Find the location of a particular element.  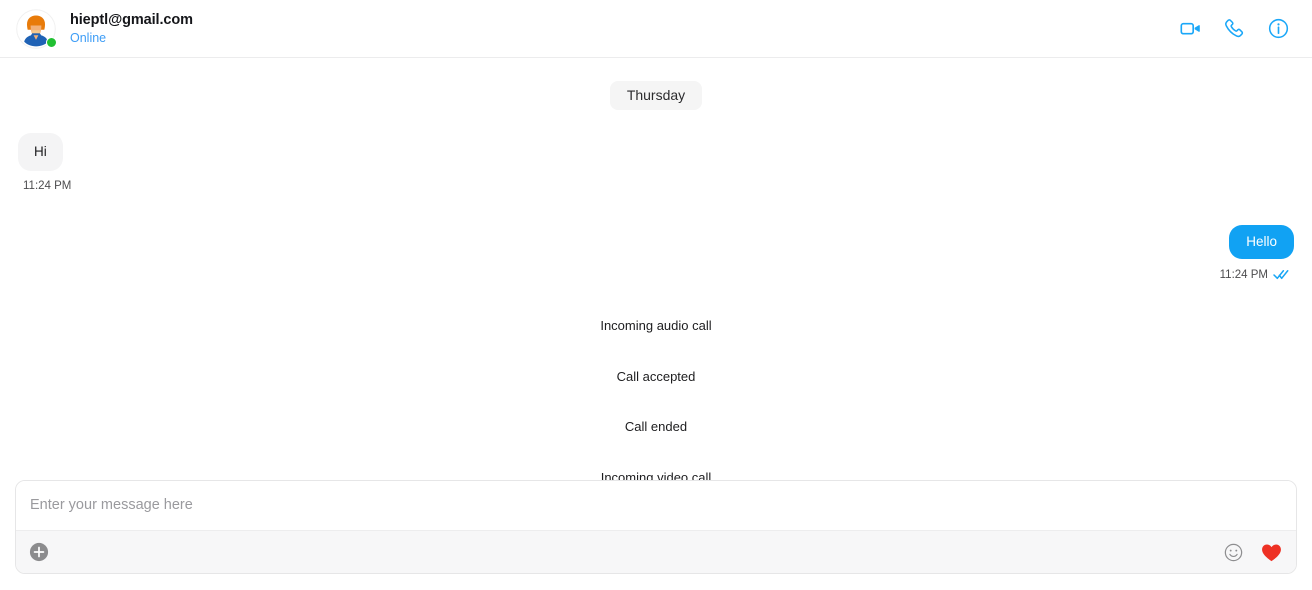

smiley-icon is located at coordinates (1233, 552).